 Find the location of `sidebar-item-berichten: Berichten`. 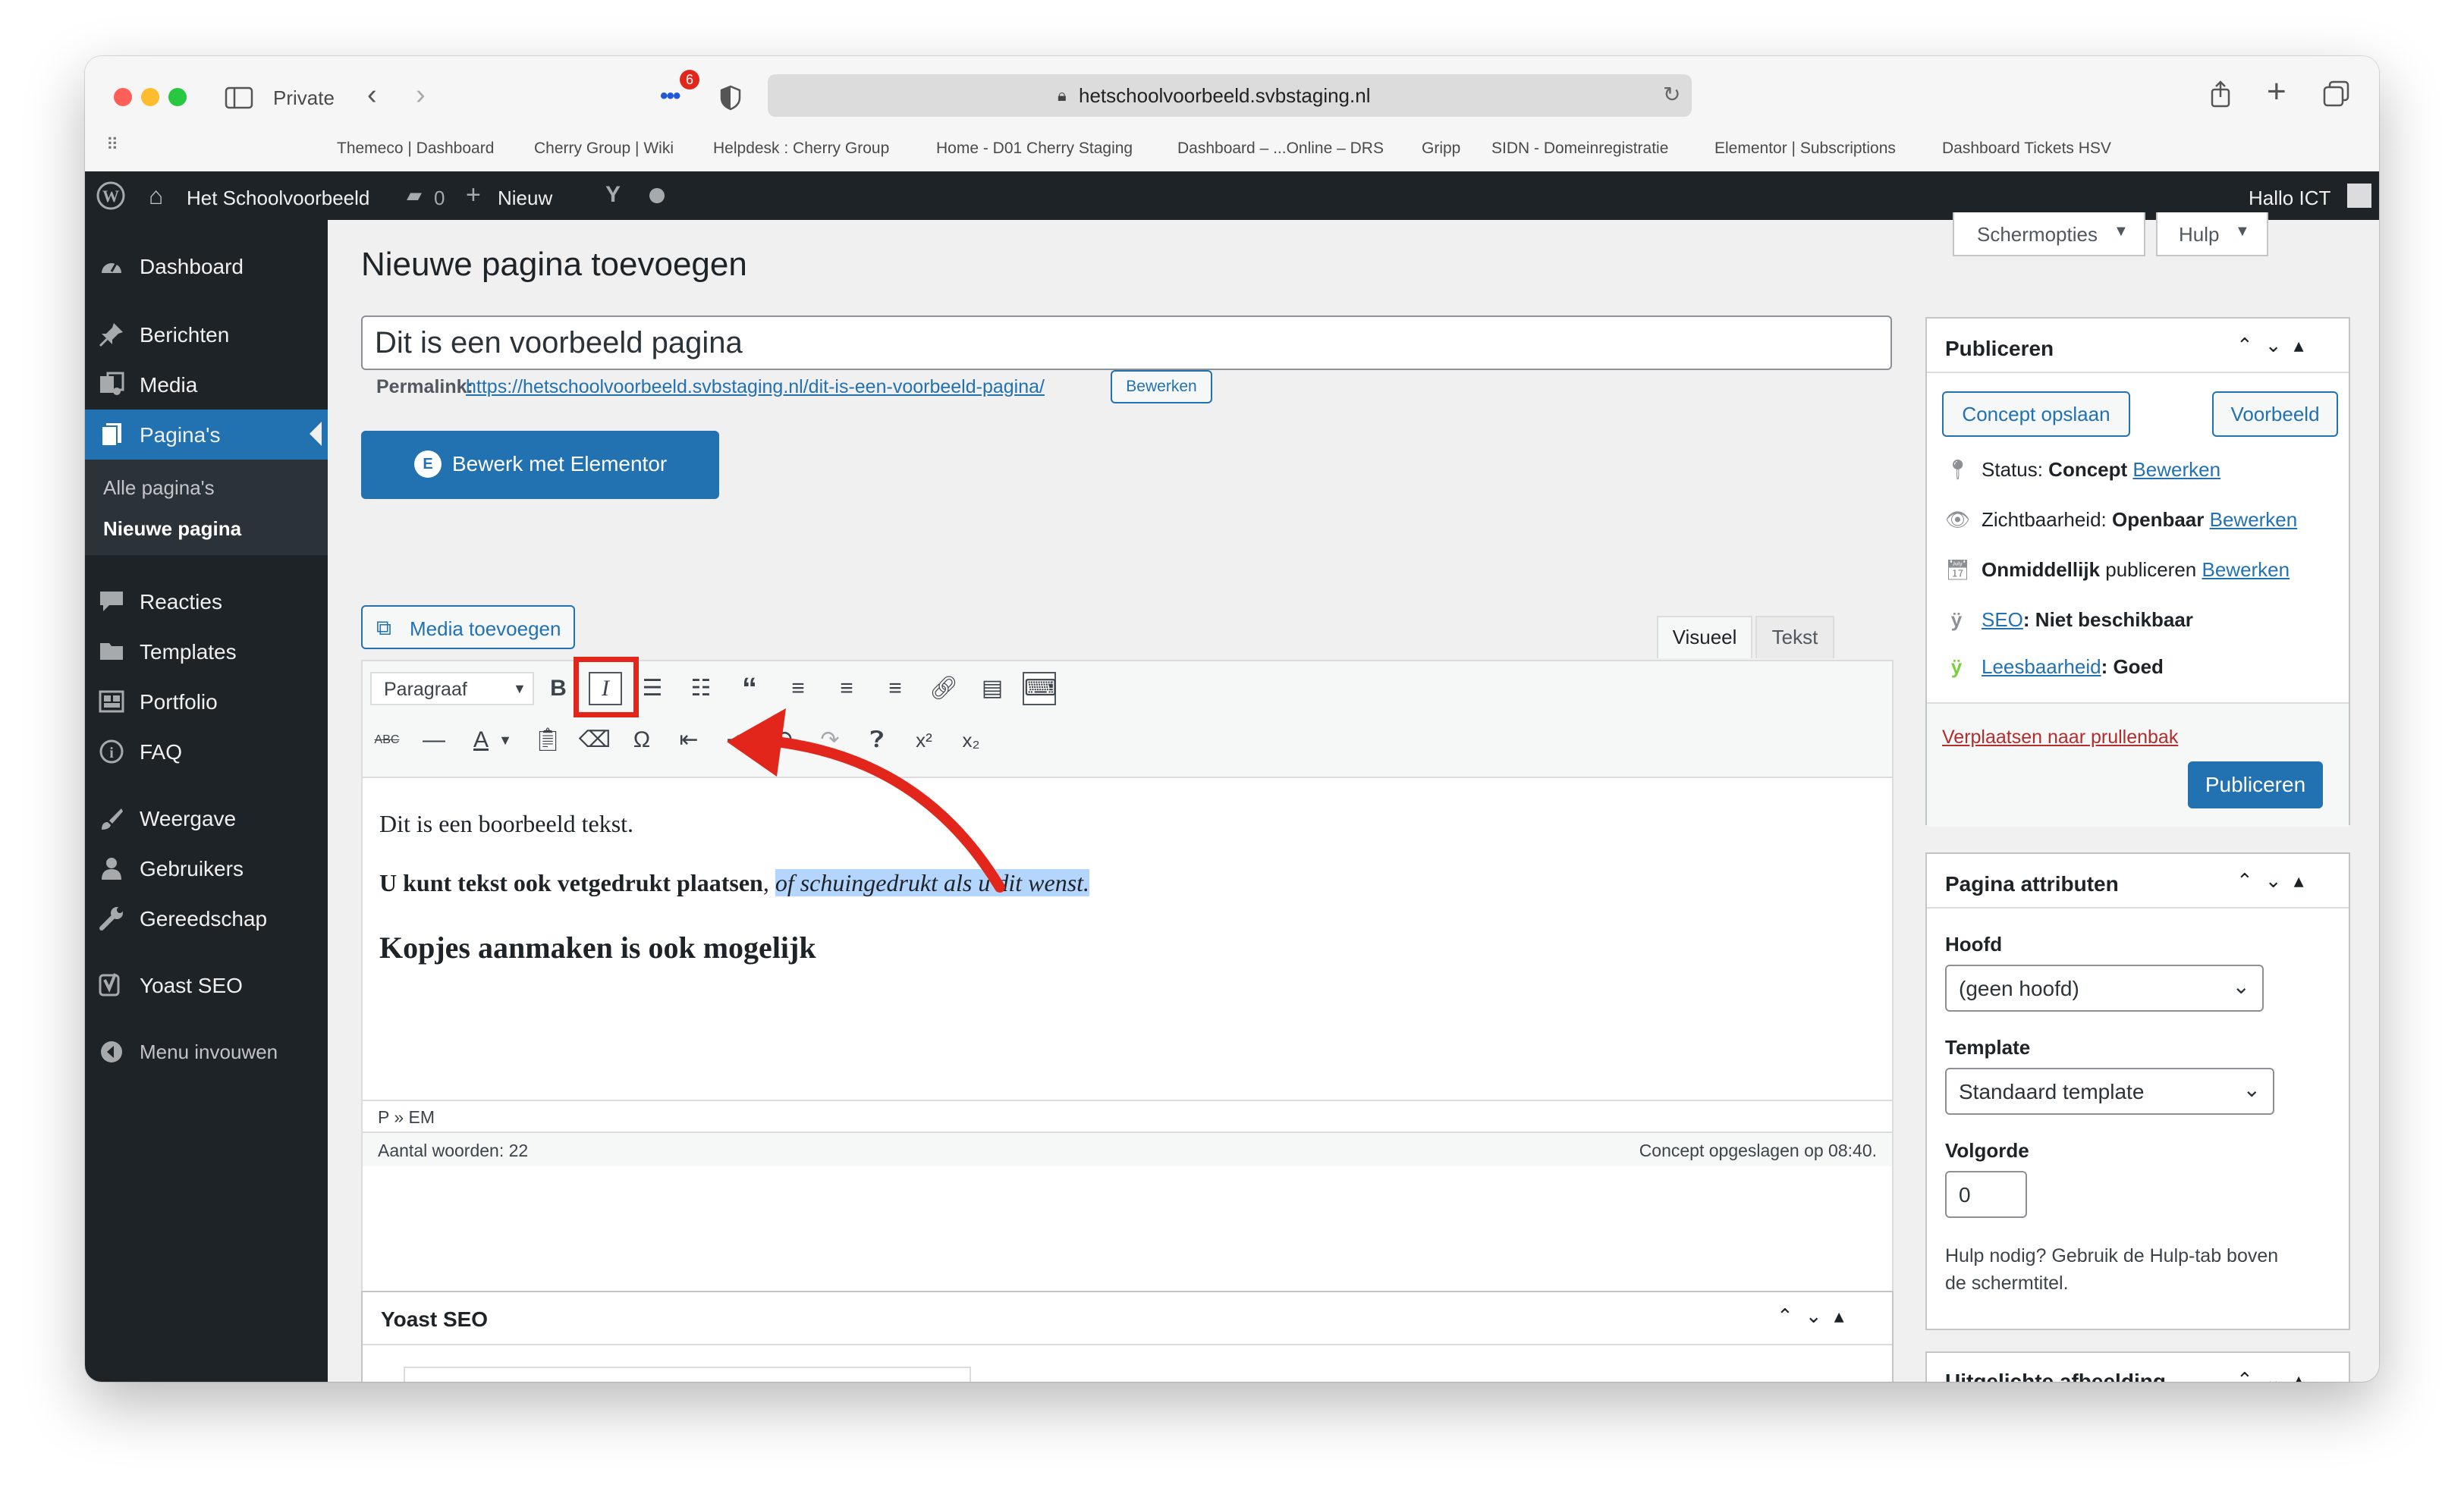

sidebar-item-berichten: Berichten is located at coordinates (206, 334).